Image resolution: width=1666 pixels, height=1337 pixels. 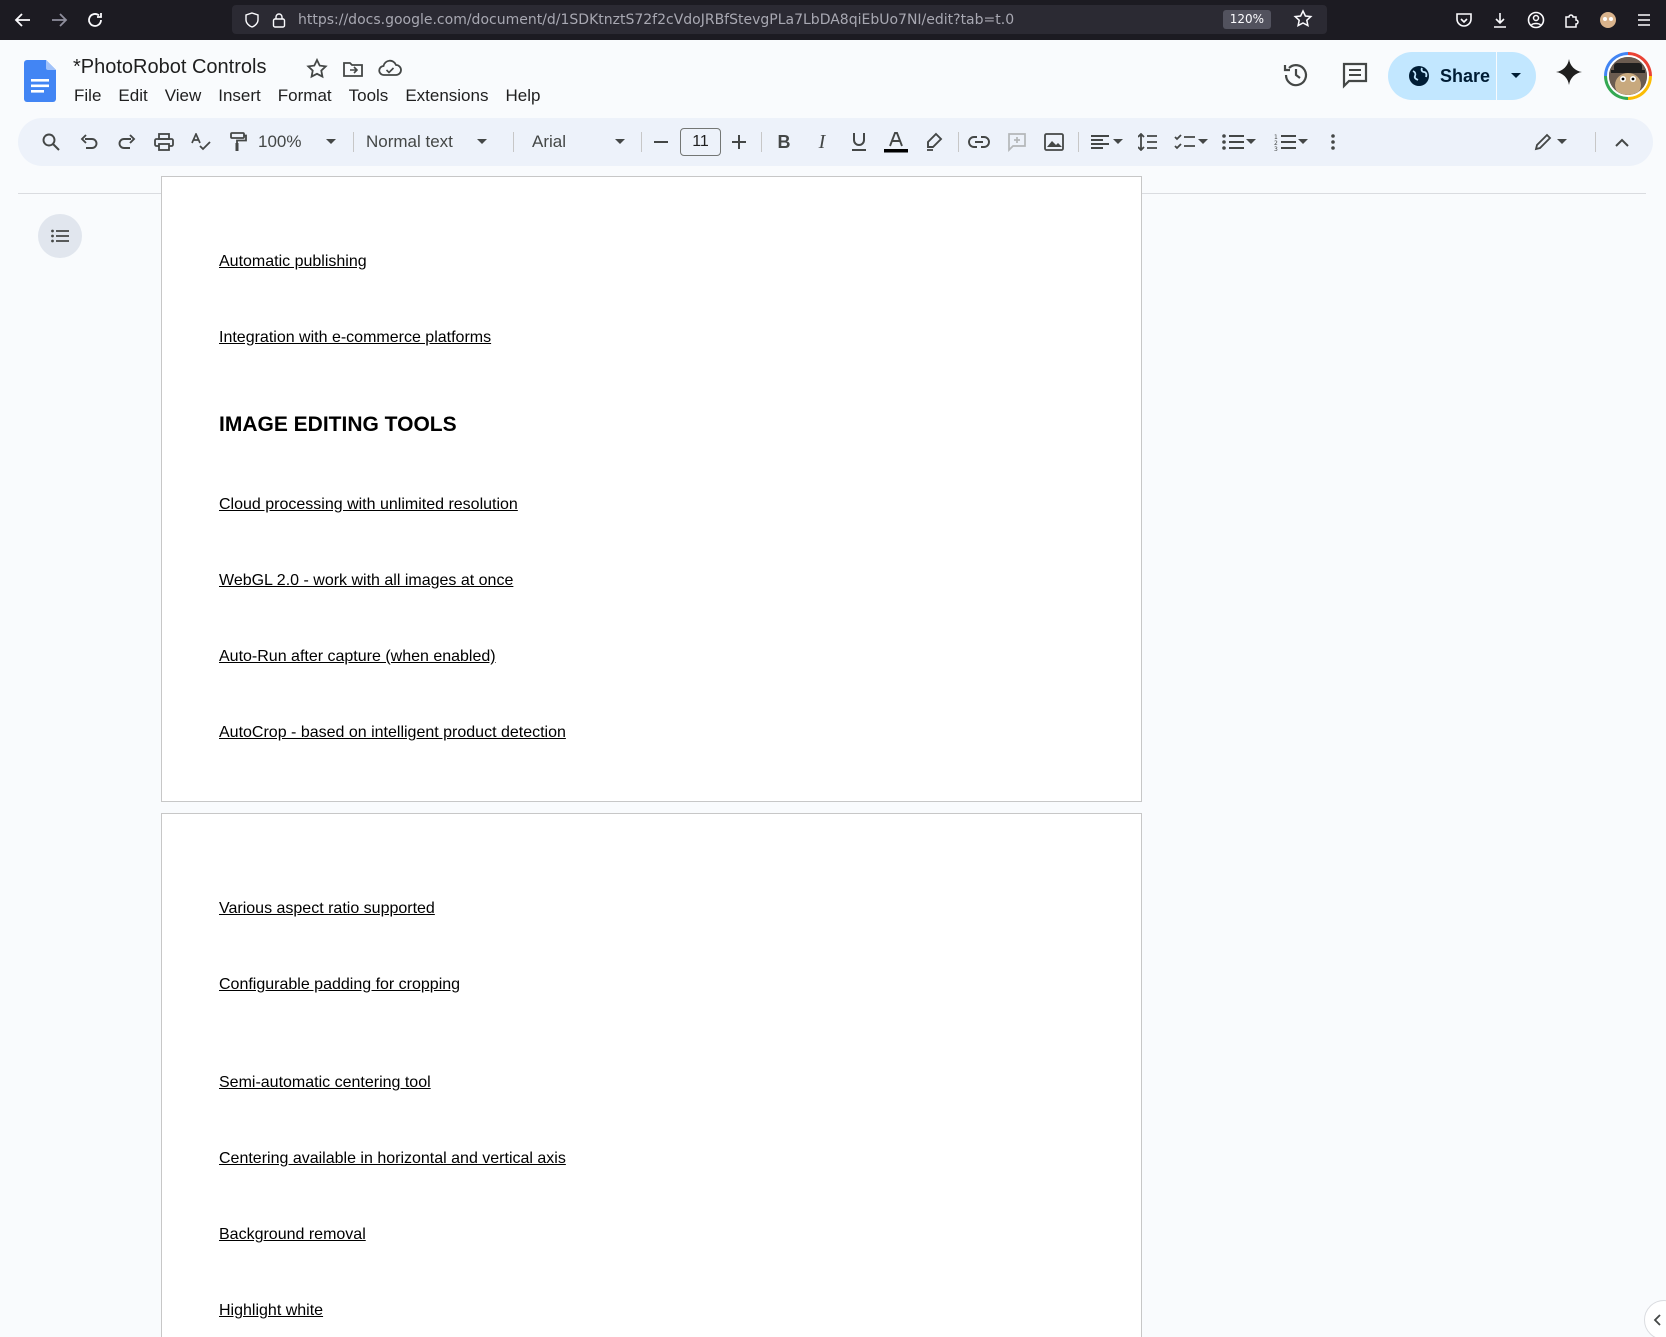 I want to click on insert-image-icon, so click(x=1054, y=142).